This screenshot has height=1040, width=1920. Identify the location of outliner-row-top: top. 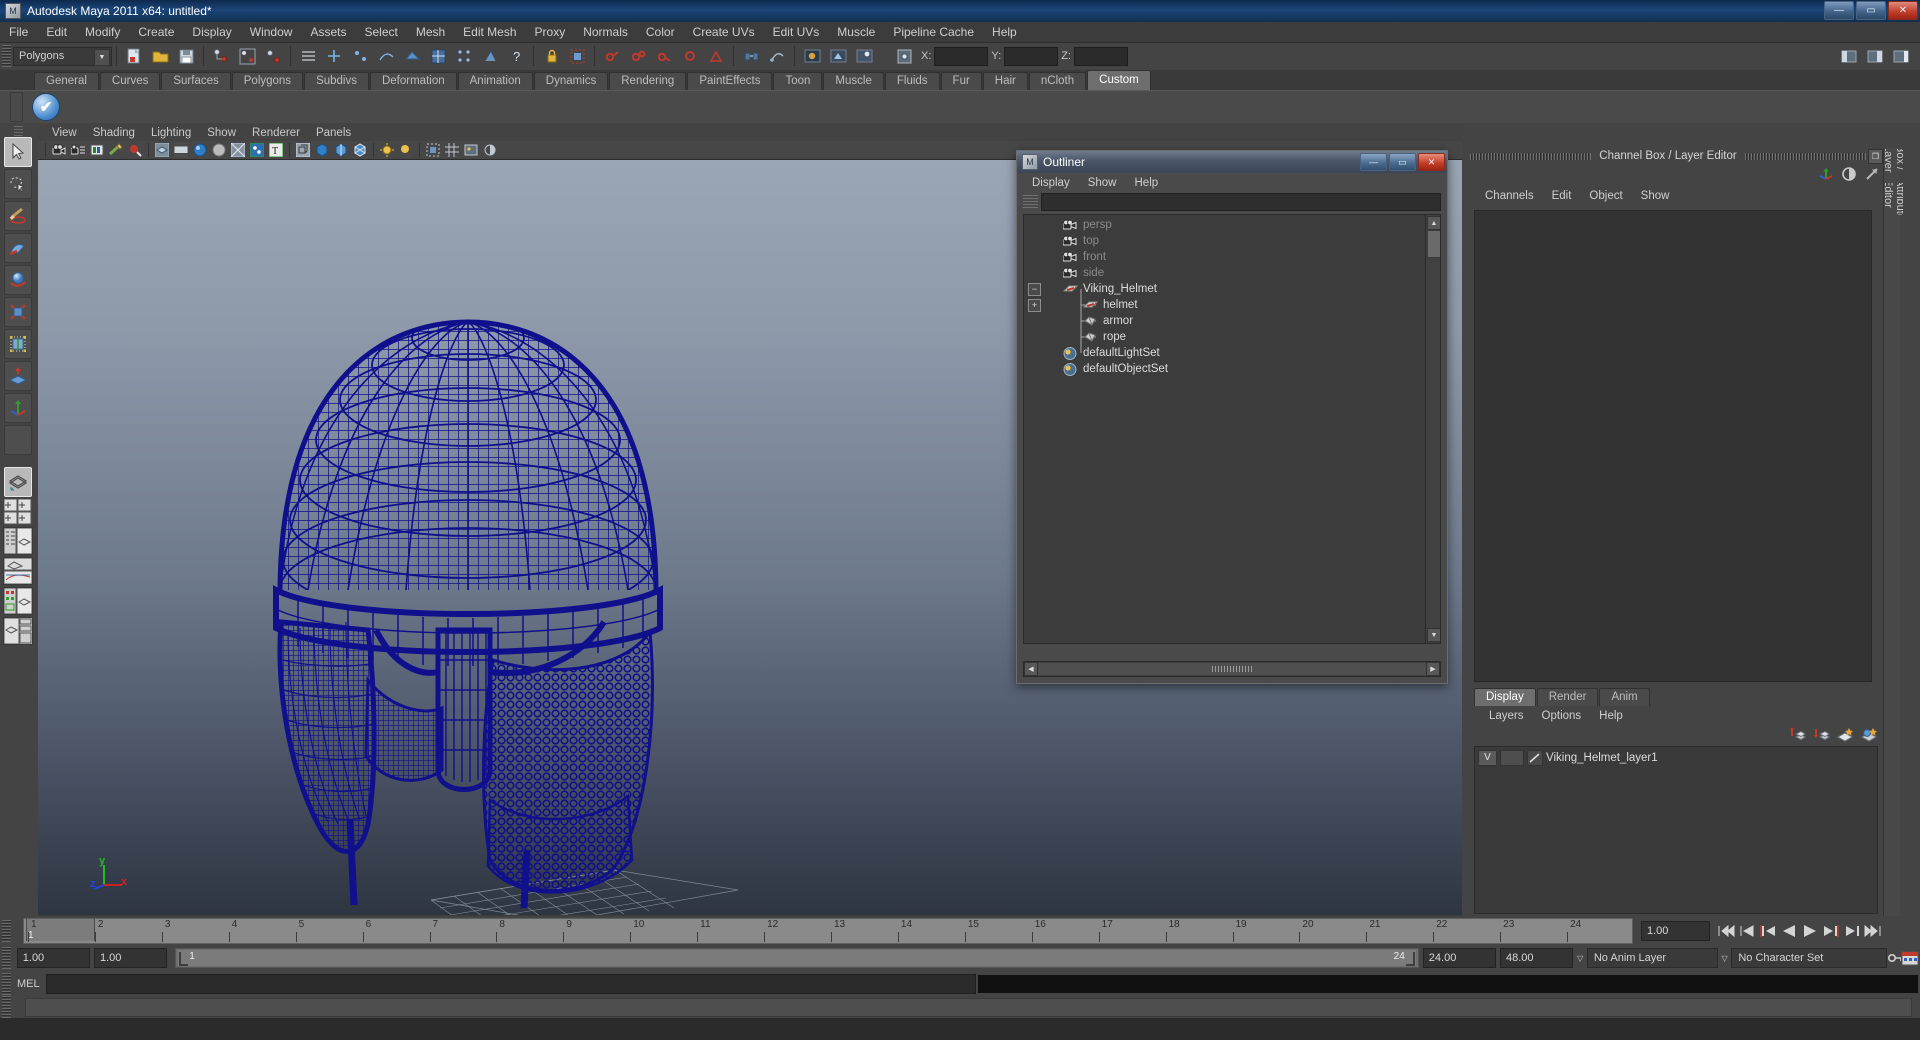
(1225, 241).